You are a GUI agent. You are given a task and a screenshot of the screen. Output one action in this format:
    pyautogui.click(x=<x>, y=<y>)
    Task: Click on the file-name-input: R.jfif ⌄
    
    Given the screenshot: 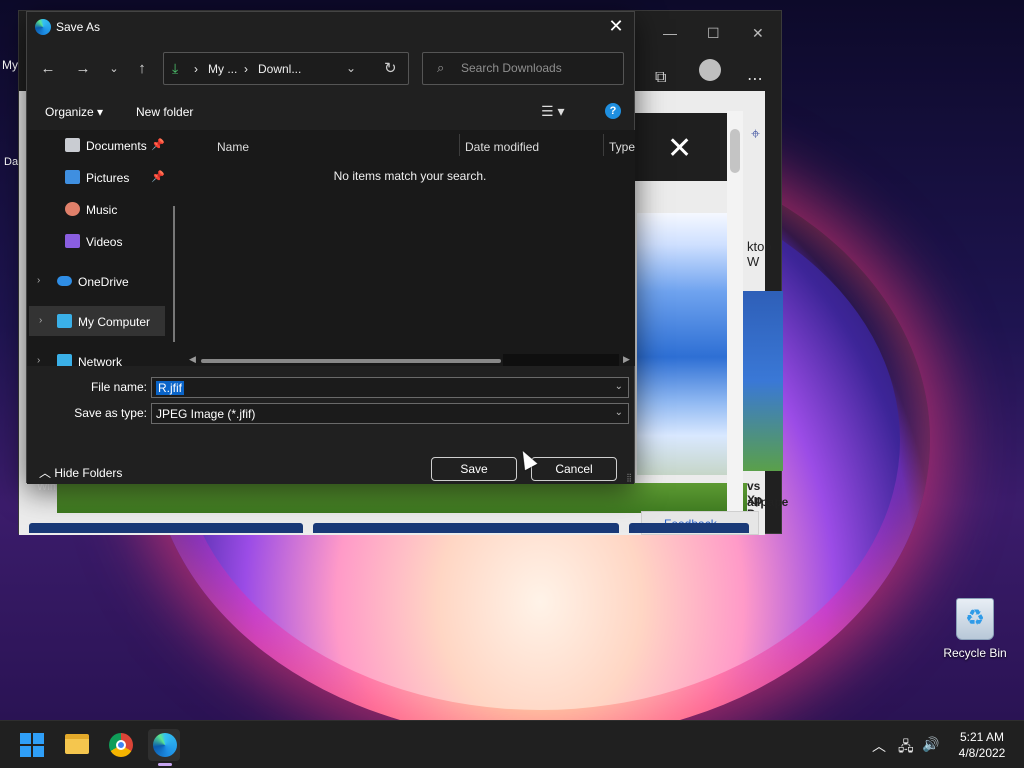 What is the action you would take?
    pyautogui.click(x=390, y=387)
    